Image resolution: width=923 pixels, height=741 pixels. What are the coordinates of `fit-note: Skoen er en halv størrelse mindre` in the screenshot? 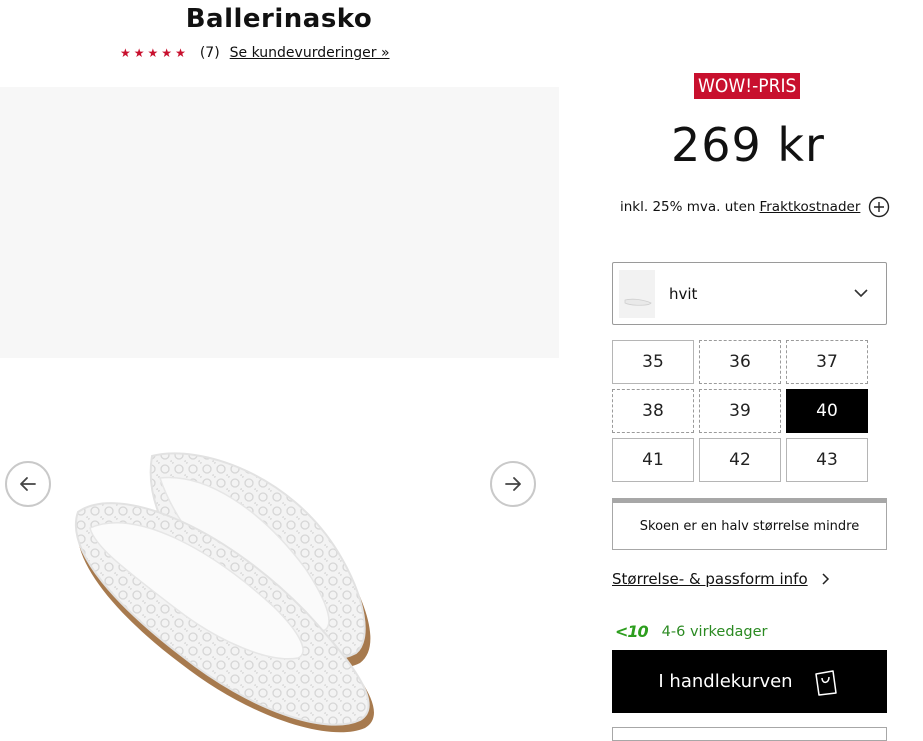 It's located at (749, 526).